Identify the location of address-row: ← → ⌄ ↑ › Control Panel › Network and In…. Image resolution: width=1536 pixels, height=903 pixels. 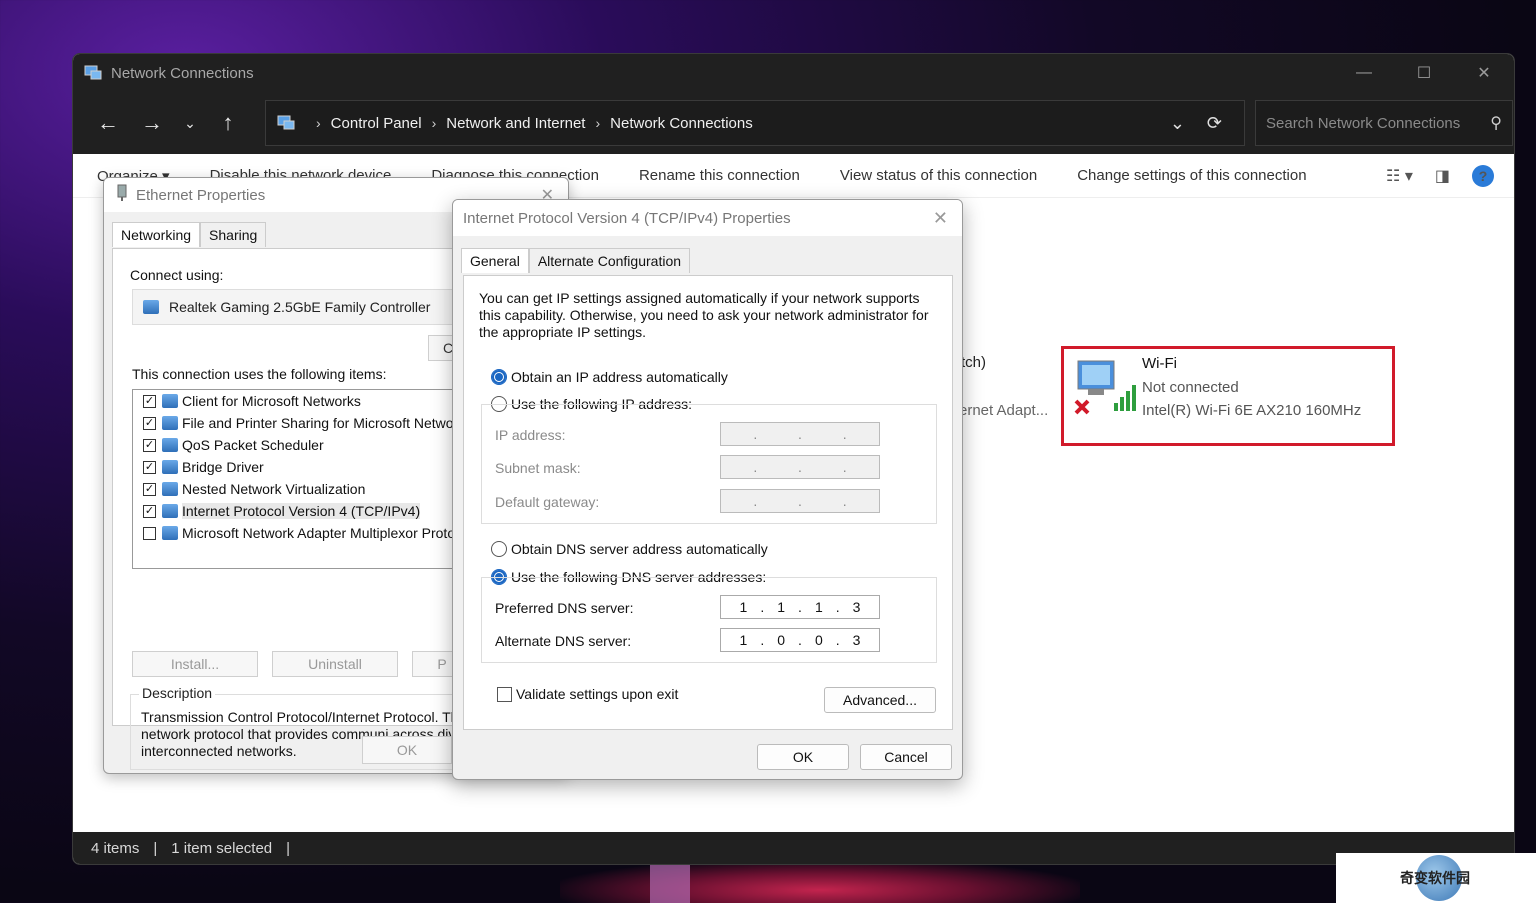
(793, 123).